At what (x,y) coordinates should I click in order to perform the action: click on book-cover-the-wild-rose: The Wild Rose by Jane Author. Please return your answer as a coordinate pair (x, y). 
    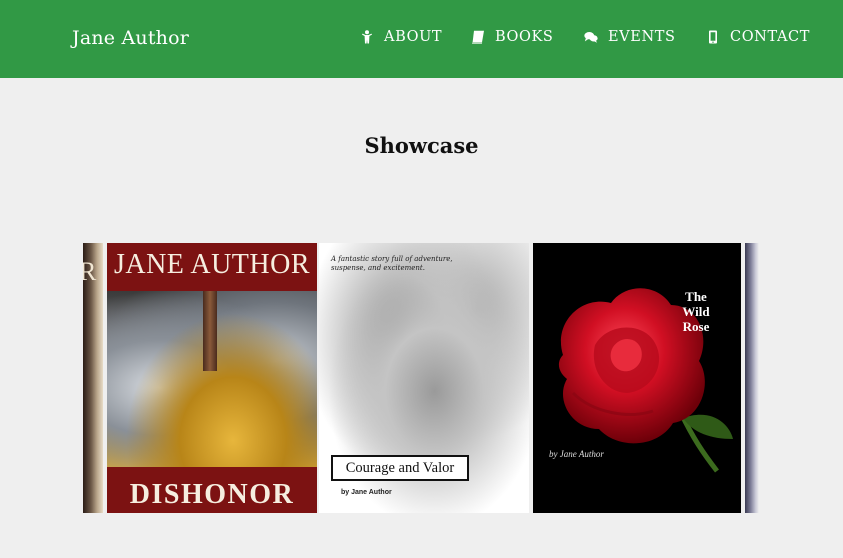
    Looking at the image, I should click on (637, 378).